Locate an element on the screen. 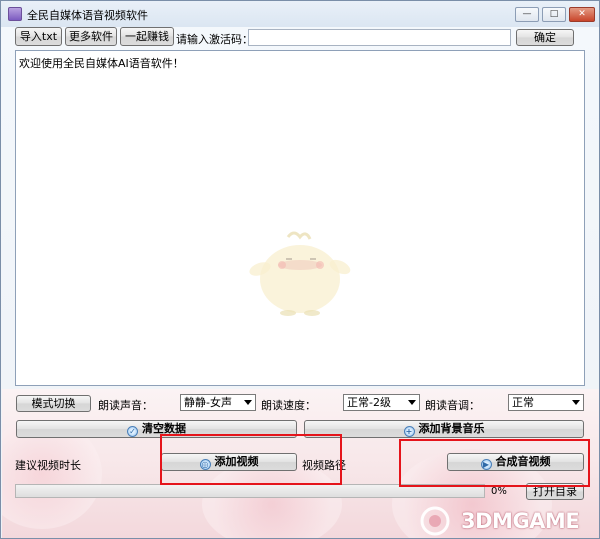 The height and width of the screenshot is (539, 600). tone-value: 正常 is located at coordinates (523, 402).